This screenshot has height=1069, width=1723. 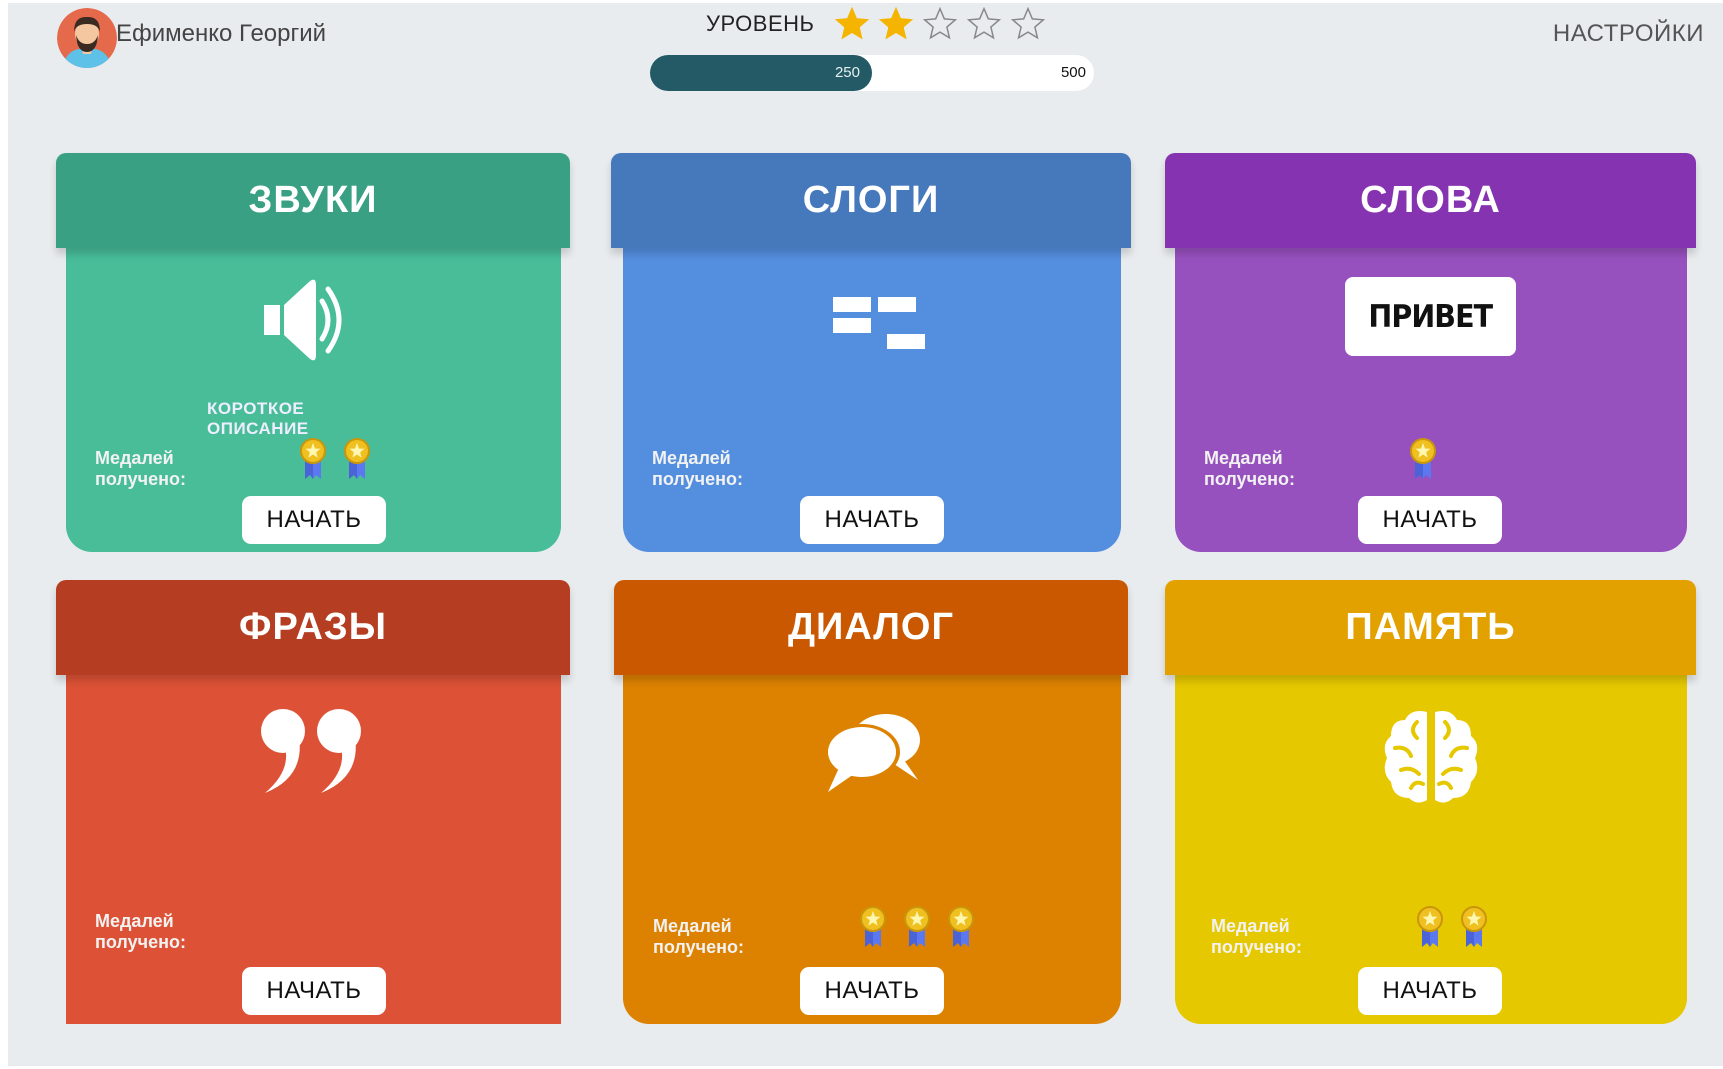 What do you see at coordinates (879, 323) in the screenshot?
I see `syllables-icon` at bounding box center [879, 323].